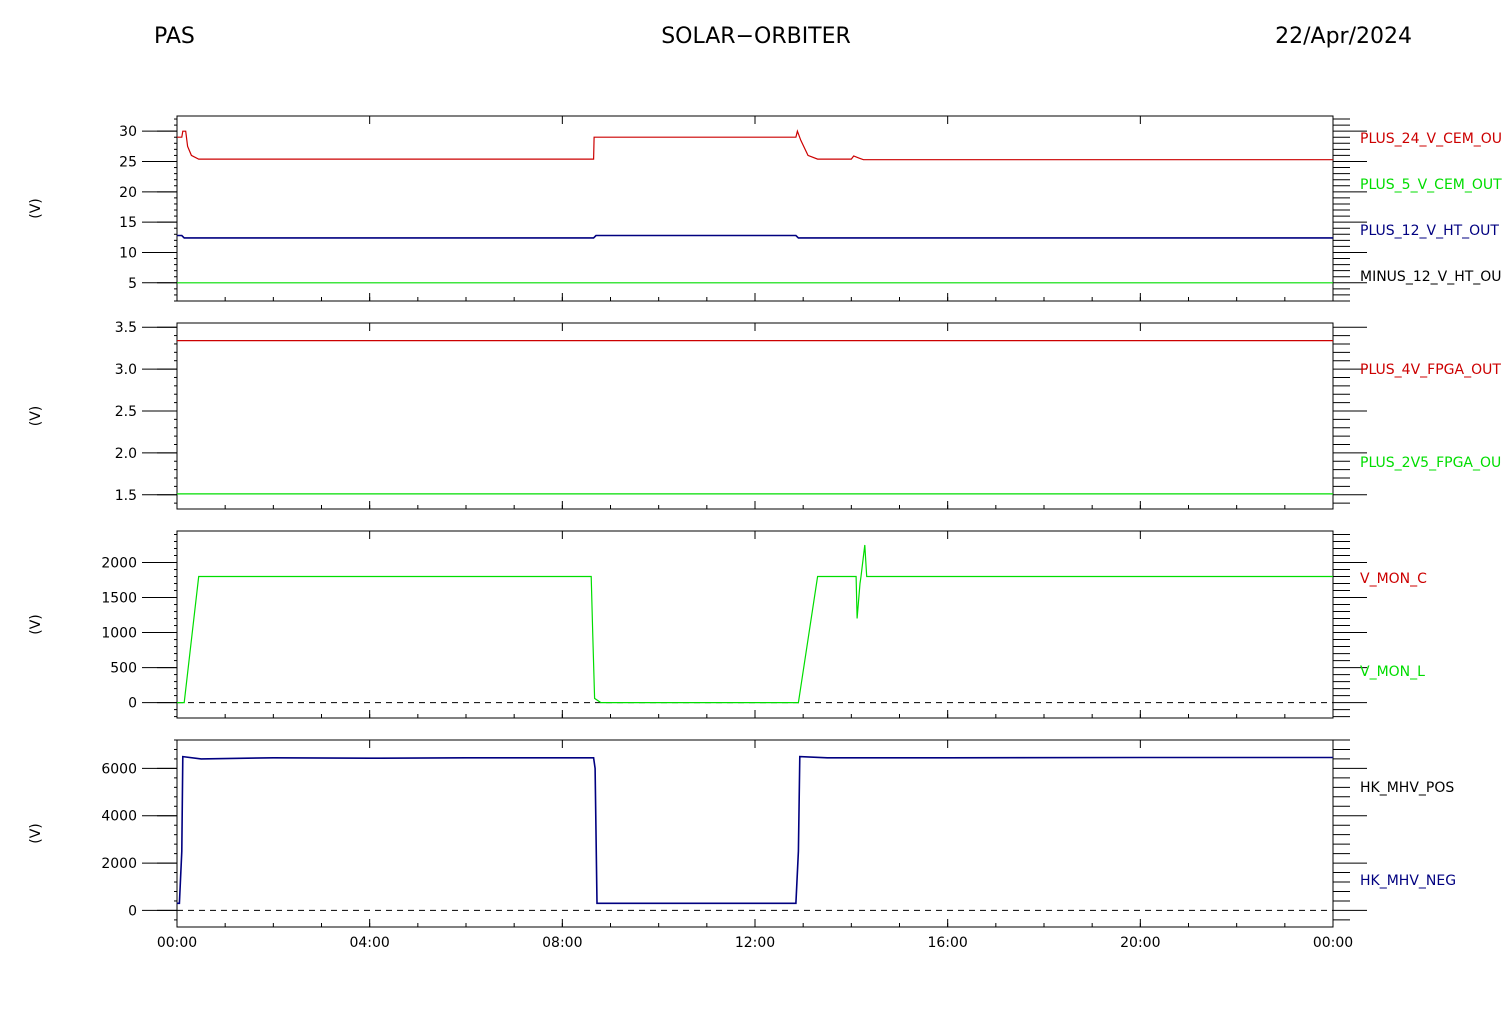 The image size is (1512, 1020). Describe the element at coordinates (128, 132) in the screenshot. I see `y-tick-label: 30` at that location.